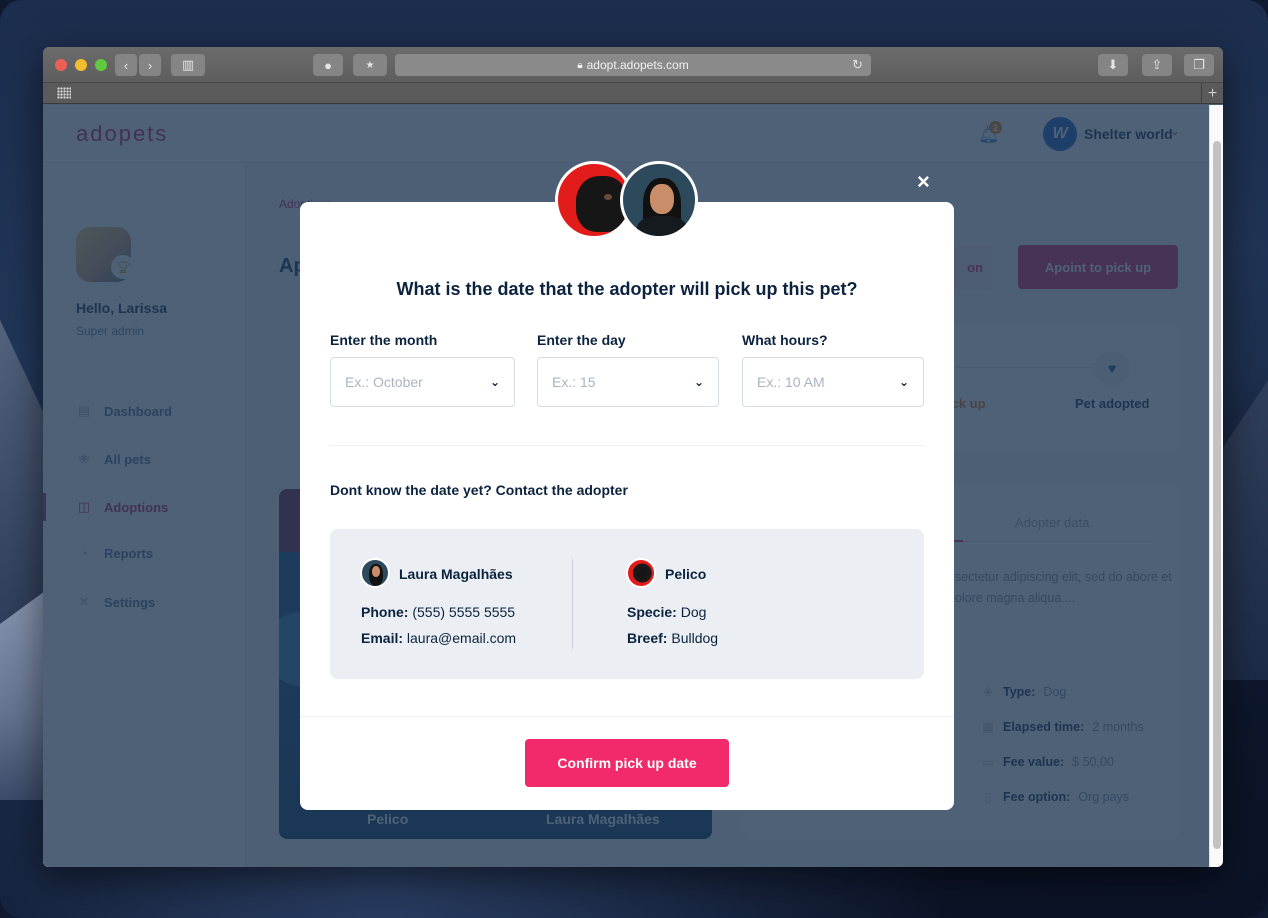 The width and height of the screenshot is (1268, 918). I want to click on browser-toolbar: ‹ › ▥ ● ★ 🔒︎ adopt.adopets.com ↻ ⬇ ⇪ ❐, so click(633, 65).